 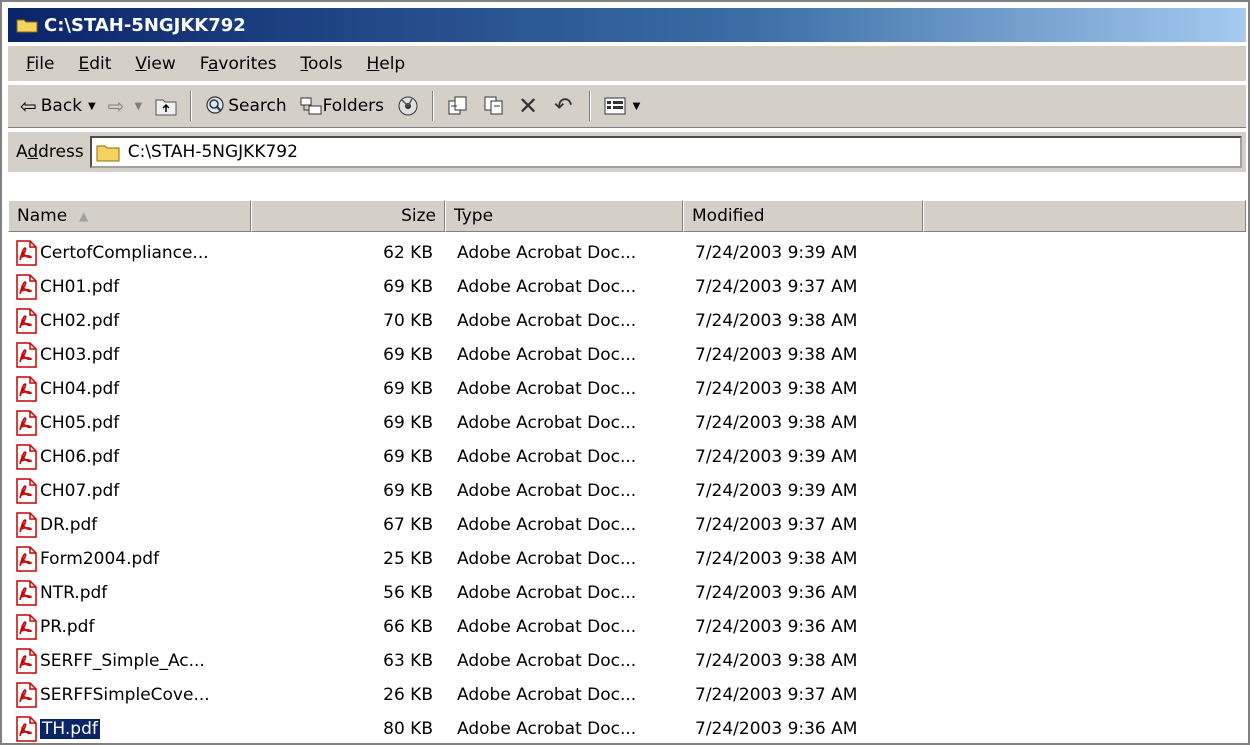 I want to click on file-name-cell: CH01.pdf, so click(x=129, y=287).